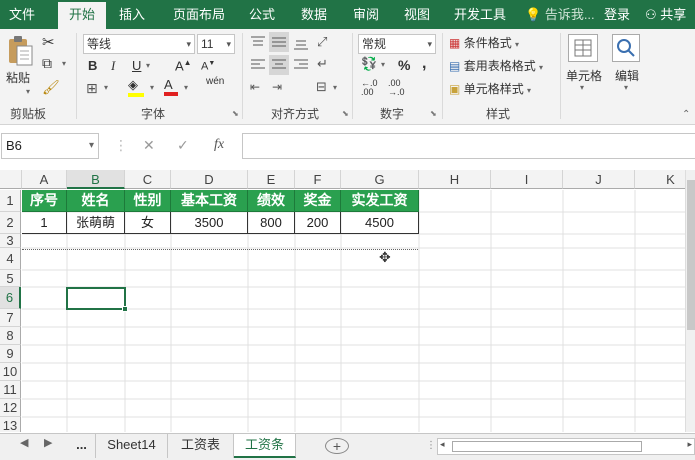  What do you see at coordinates (113, 66) in the screenshot?
I see `italic-button: I` at bounding box center [113, 66].